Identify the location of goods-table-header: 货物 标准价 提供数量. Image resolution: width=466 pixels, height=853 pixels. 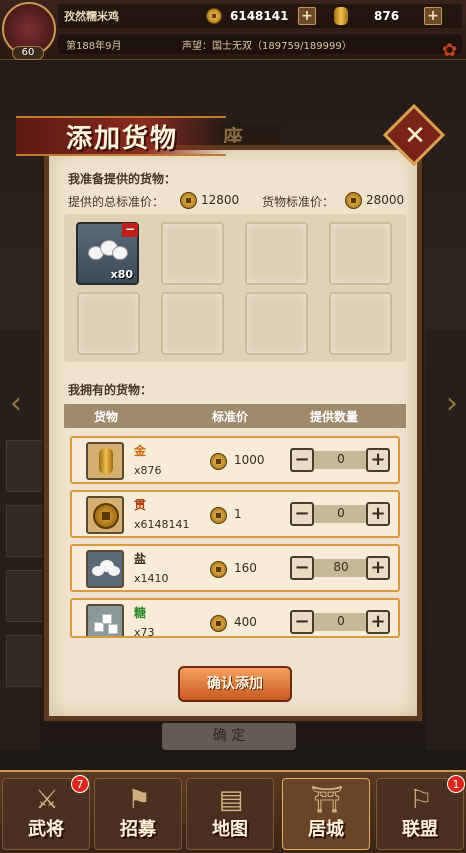
(235, 416).